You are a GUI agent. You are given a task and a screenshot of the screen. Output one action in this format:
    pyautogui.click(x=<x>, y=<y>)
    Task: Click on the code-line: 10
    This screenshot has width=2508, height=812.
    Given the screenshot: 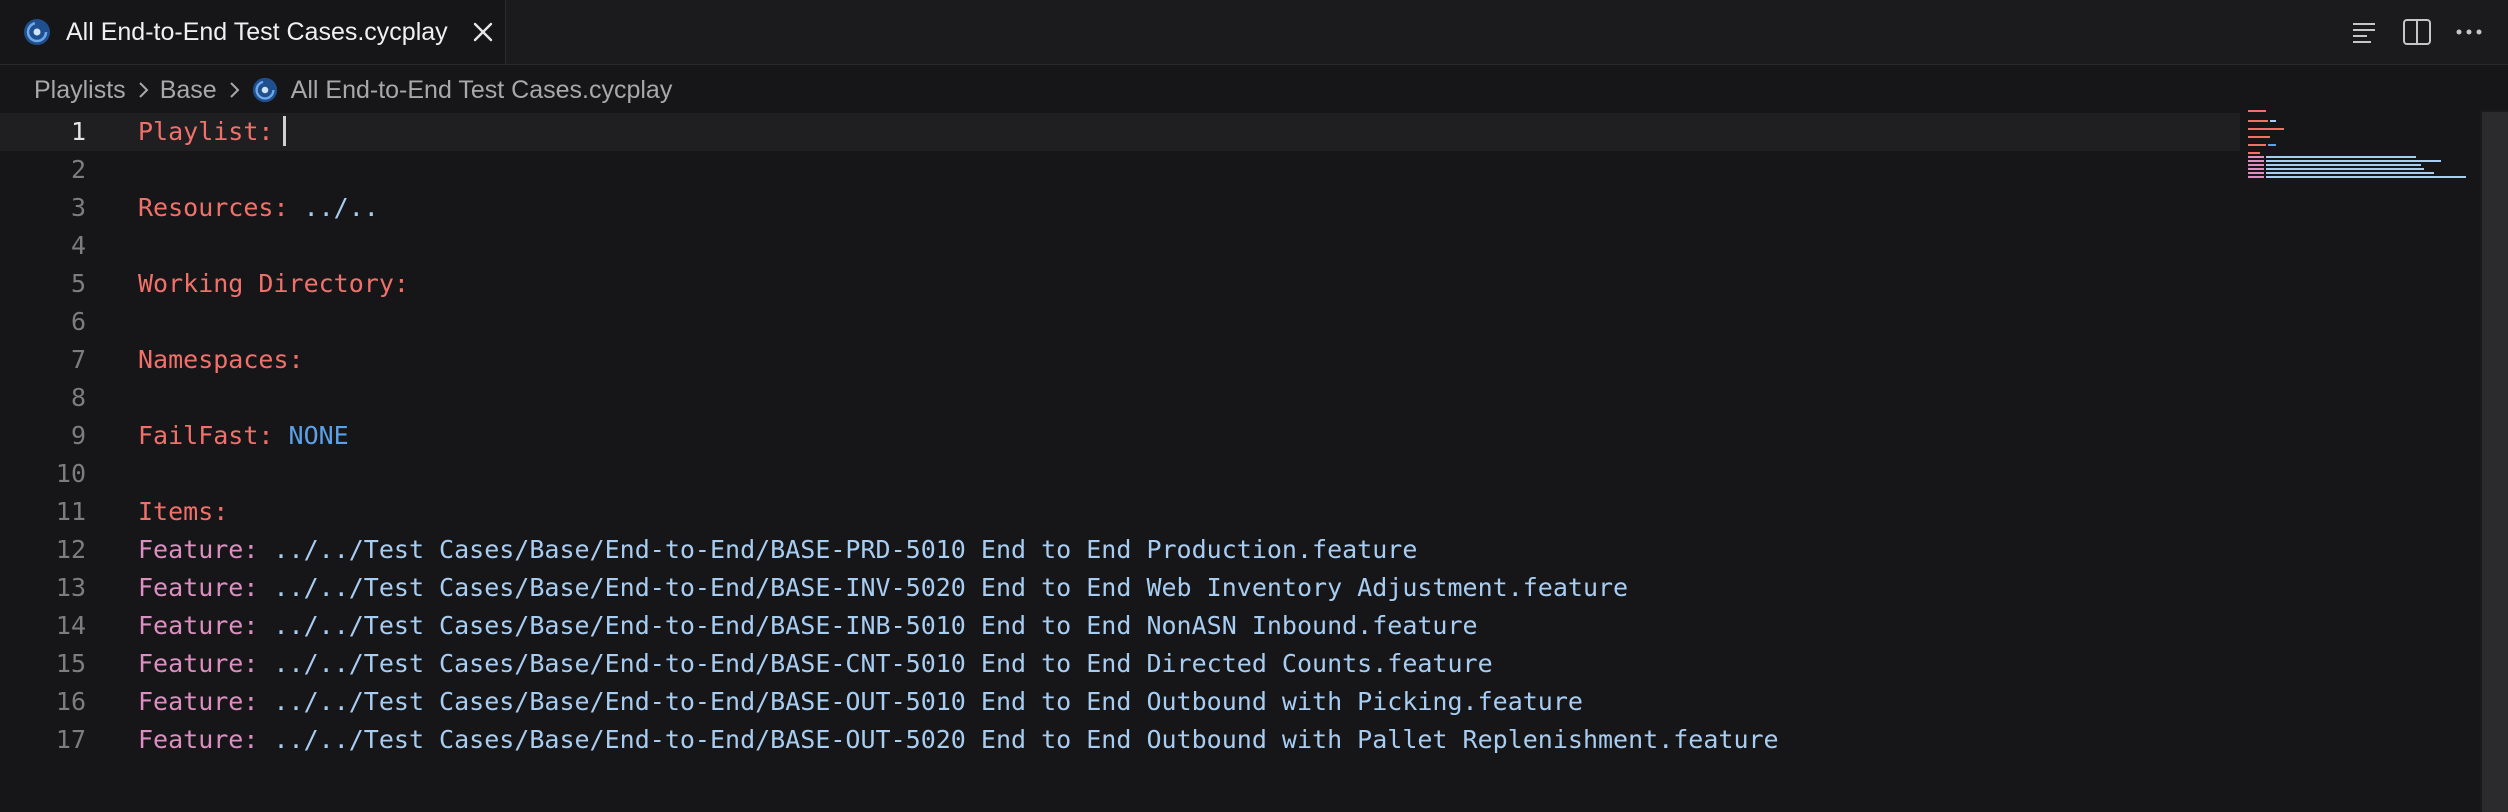 What is the action you would take?
    pyautogui.click(x=1120, y=474)
    